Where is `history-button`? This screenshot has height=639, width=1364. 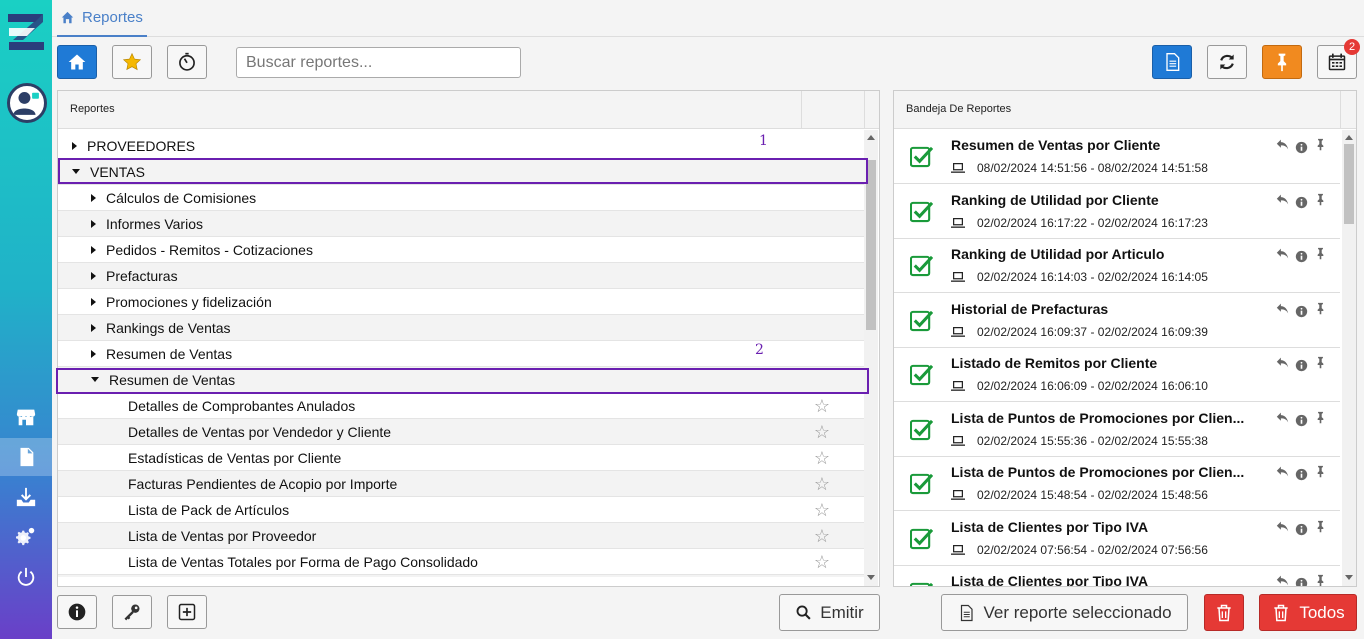 history-button is located at coordinates (187, 62).